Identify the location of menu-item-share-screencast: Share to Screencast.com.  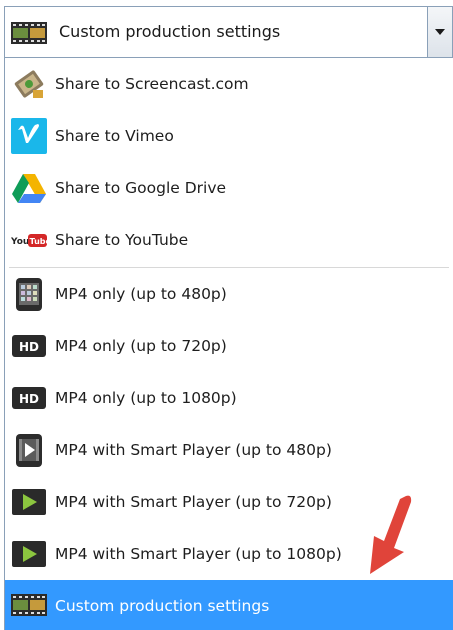
(229, 84).